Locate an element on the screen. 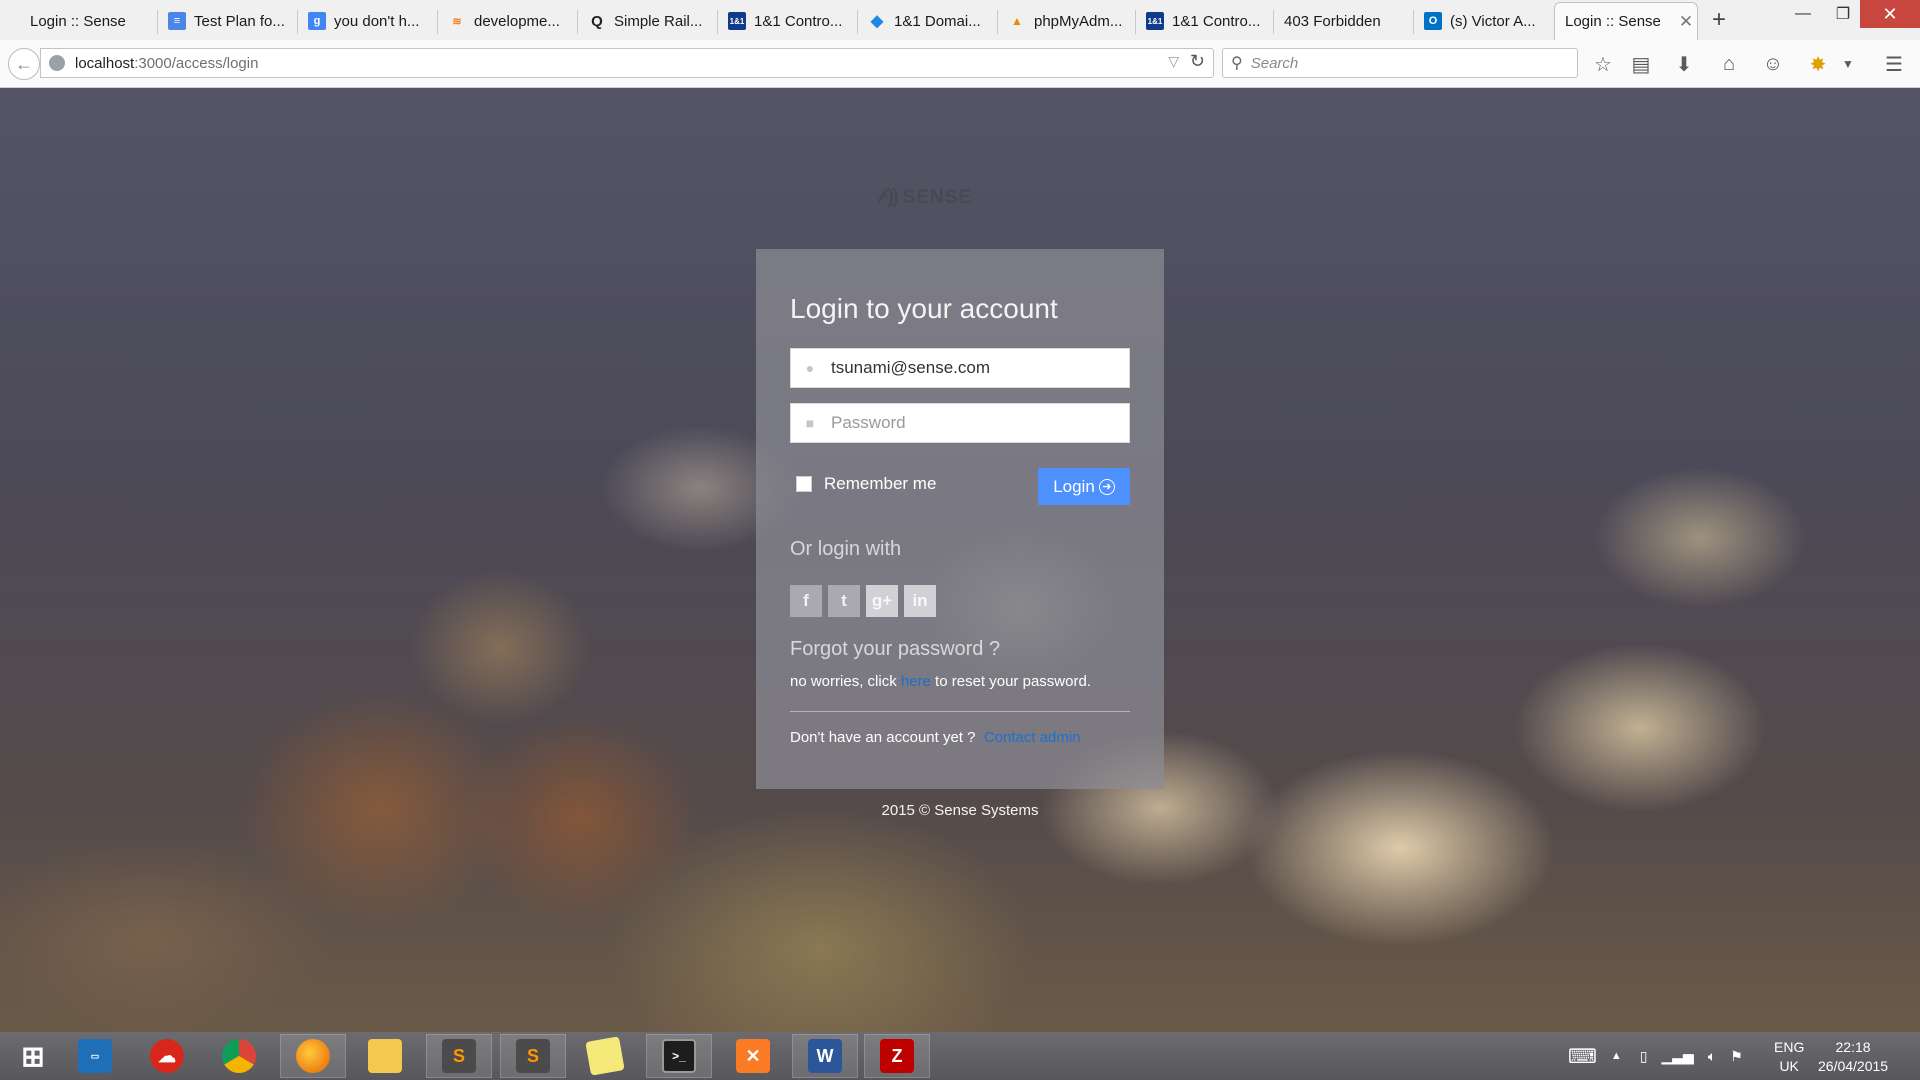 This screenshot has height=1080, width=1920. close-window-button: ✕ is located at coordinates (1890, 14).